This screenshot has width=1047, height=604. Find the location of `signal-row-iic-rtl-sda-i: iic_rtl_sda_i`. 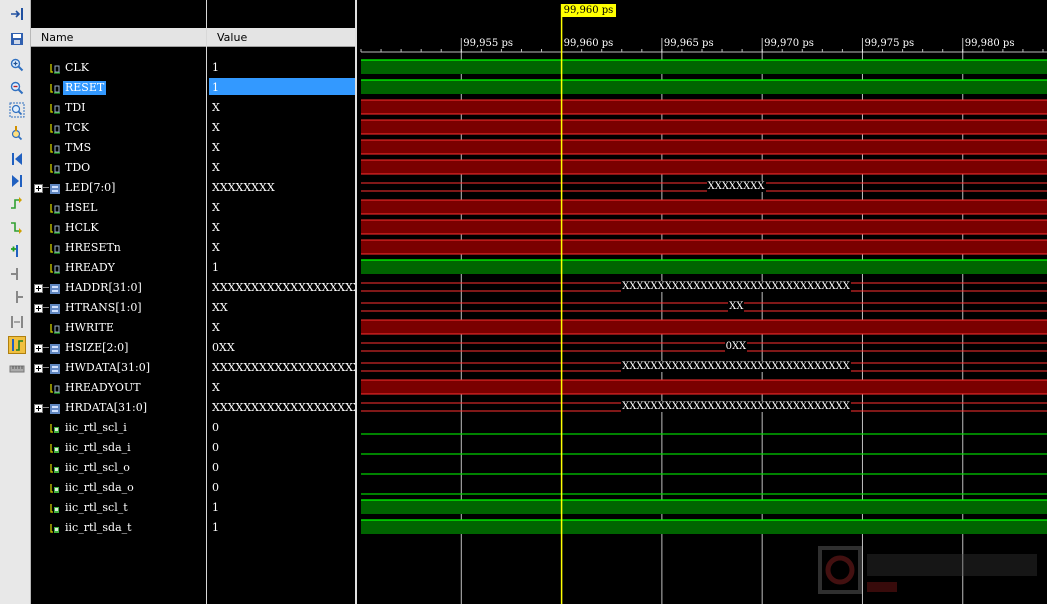

signal-row-iic-rtl-sda-i: iic_rtl_sda_i is located at coordinates (118, 448).